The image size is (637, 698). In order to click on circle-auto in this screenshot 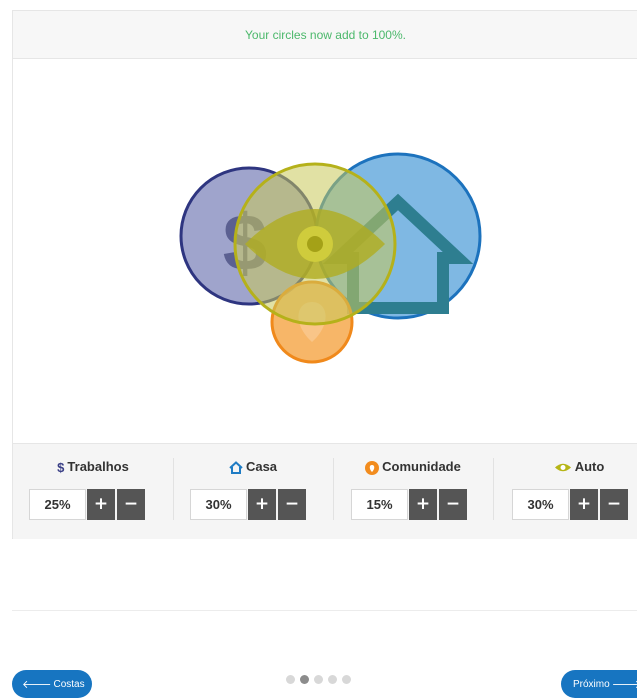, I will do `click(315, 244)`.